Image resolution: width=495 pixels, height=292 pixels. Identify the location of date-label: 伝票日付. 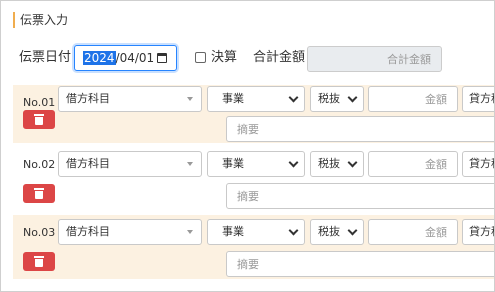
(45, 57).